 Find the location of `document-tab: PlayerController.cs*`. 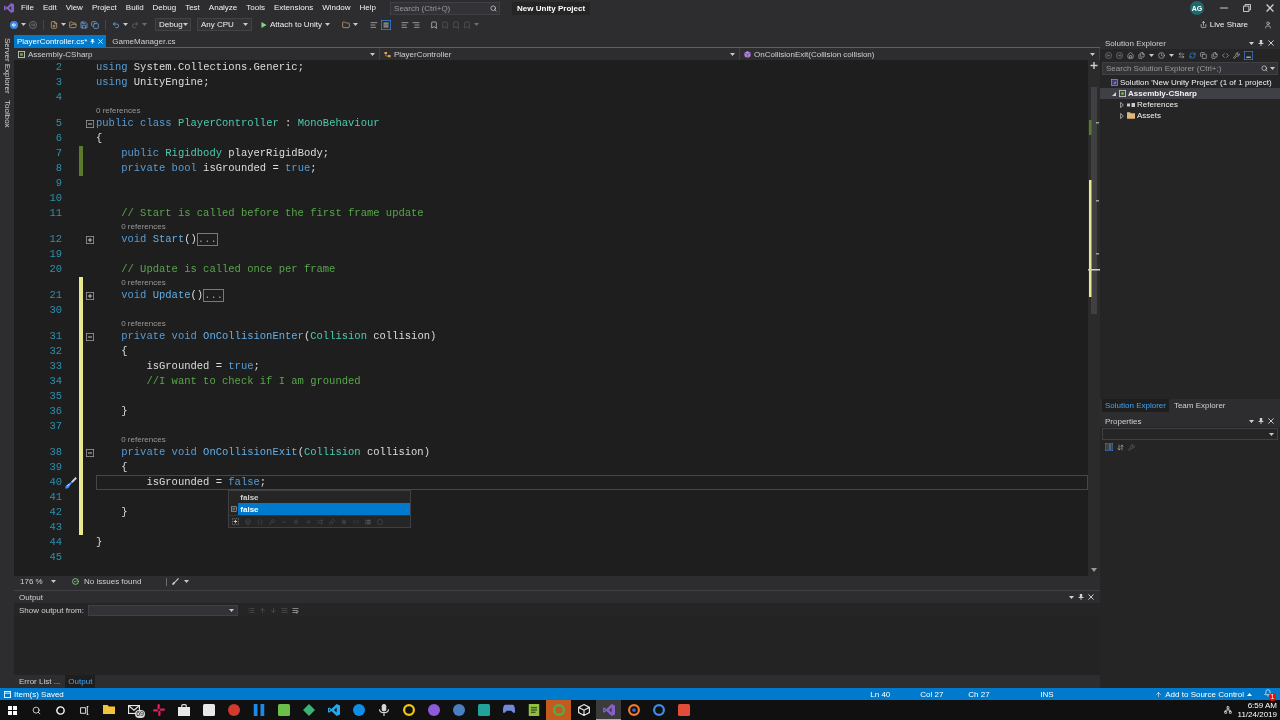

document-tab: PlayerController.cs* is located at coordinates (60, 41).